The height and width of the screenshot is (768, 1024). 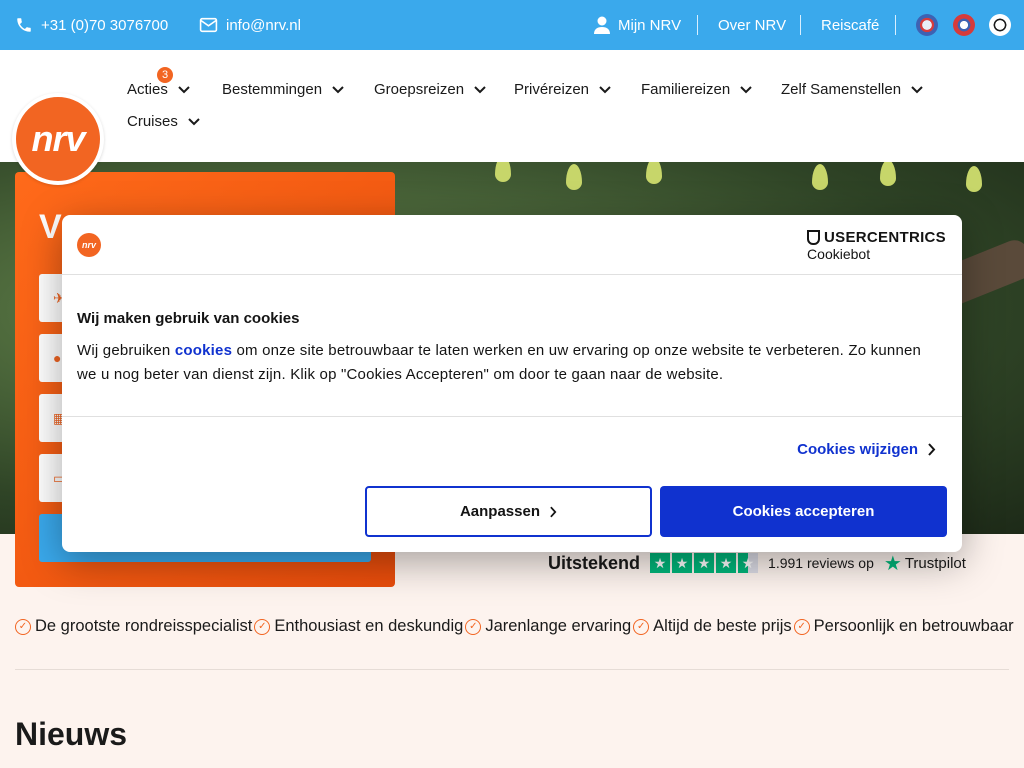 I want to click on nav-familiereizen: Familiereizen, so click(x=696, y=89).